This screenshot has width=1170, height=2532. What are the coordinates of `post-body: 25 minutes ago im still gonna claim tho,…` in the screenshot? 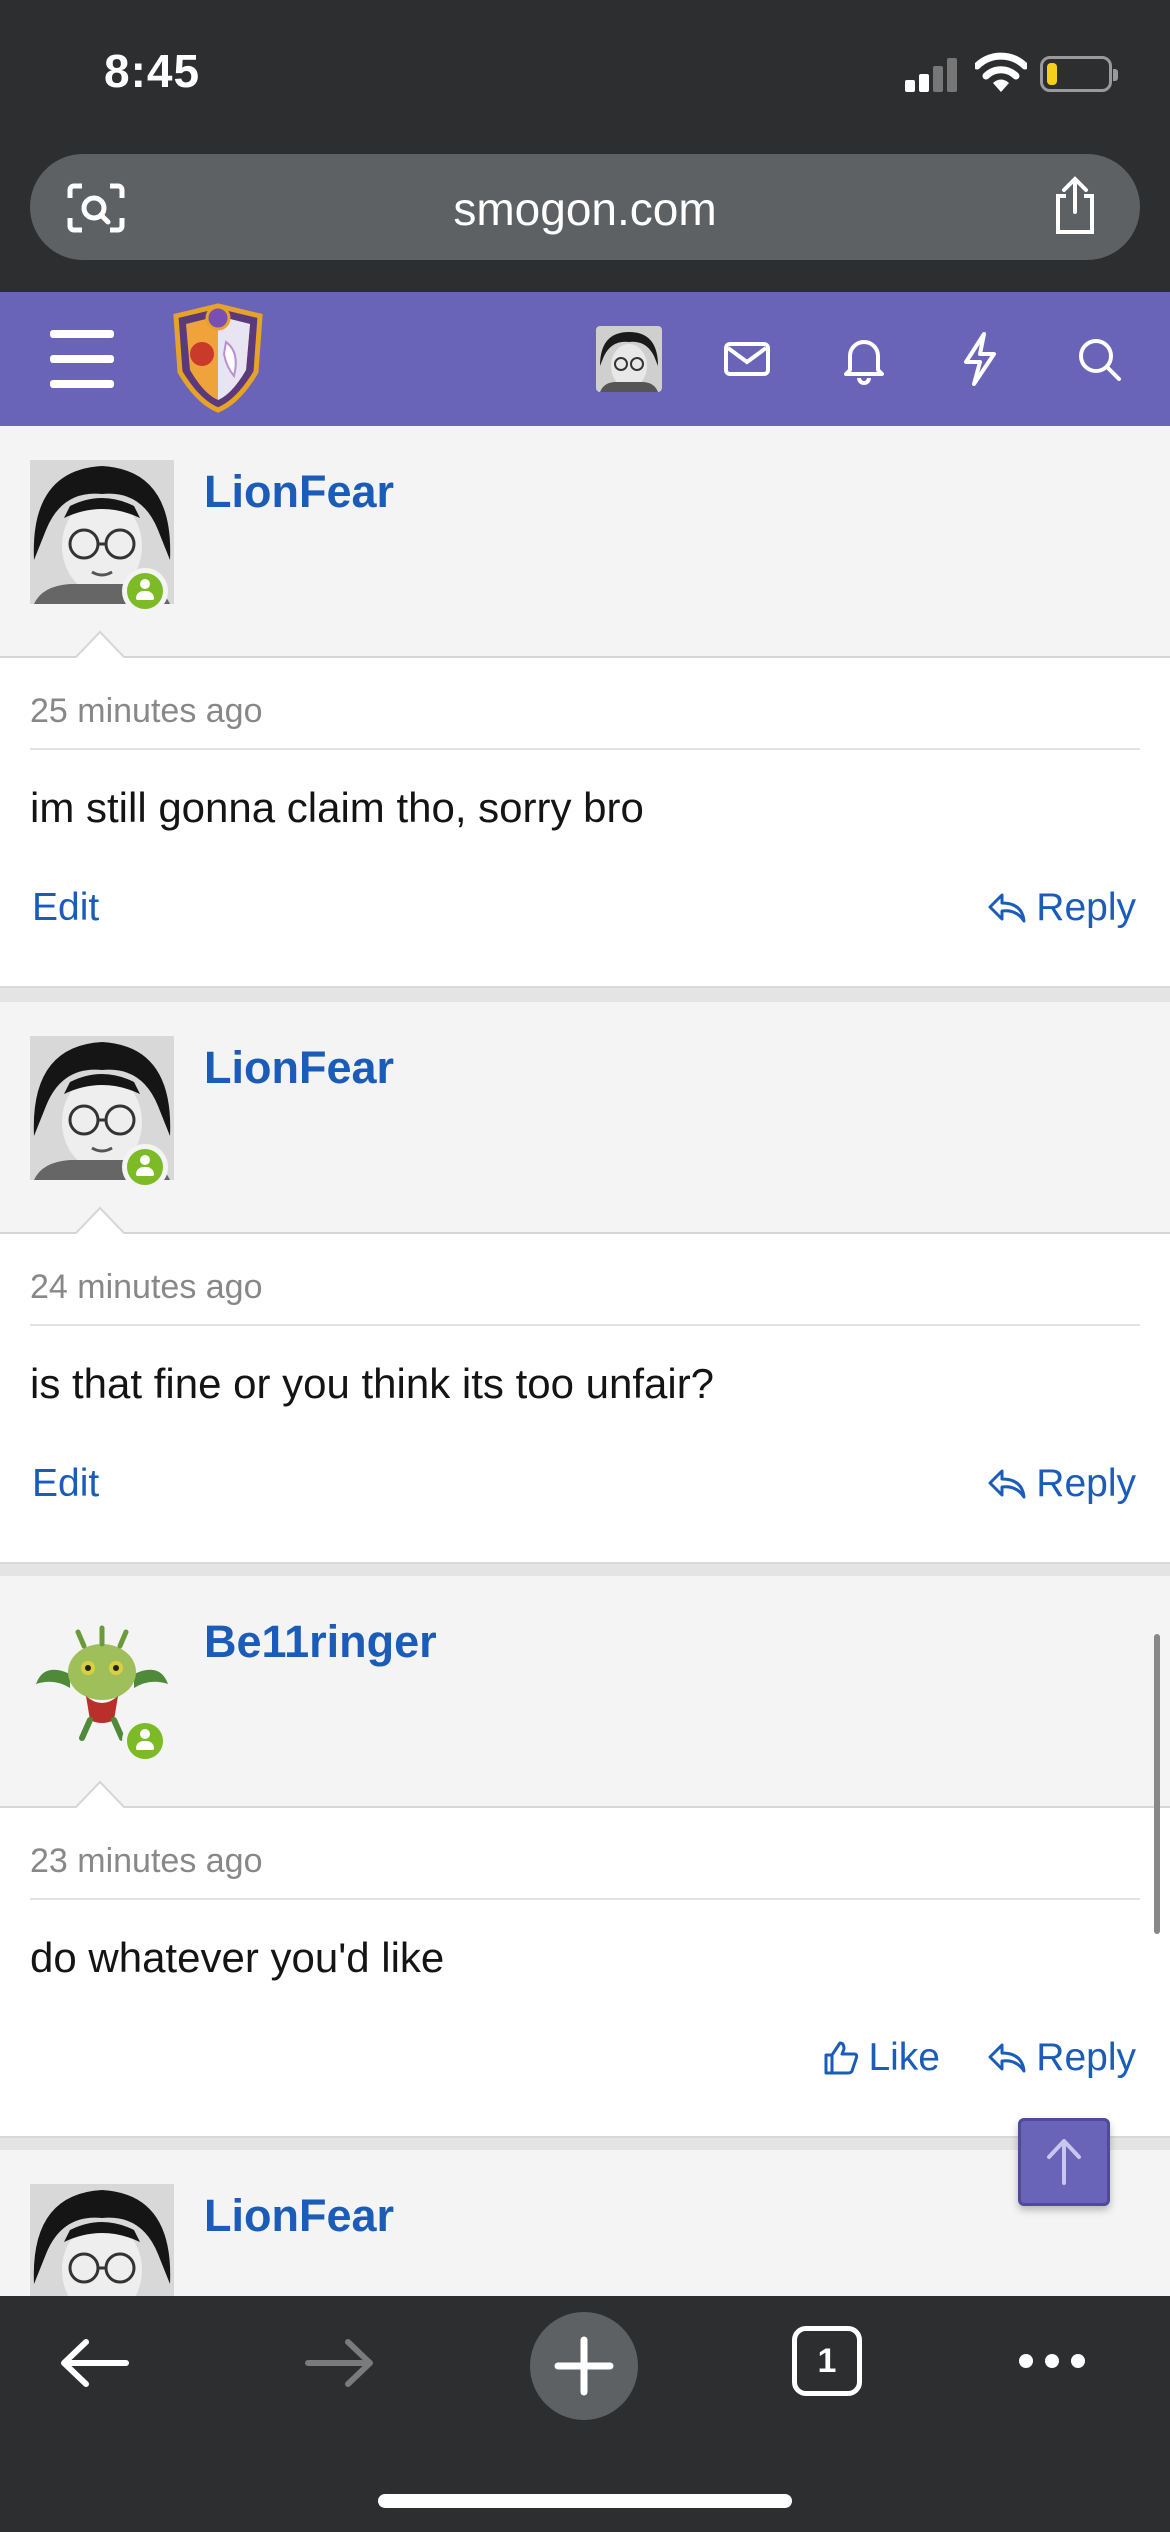 It's located at (585, 823).